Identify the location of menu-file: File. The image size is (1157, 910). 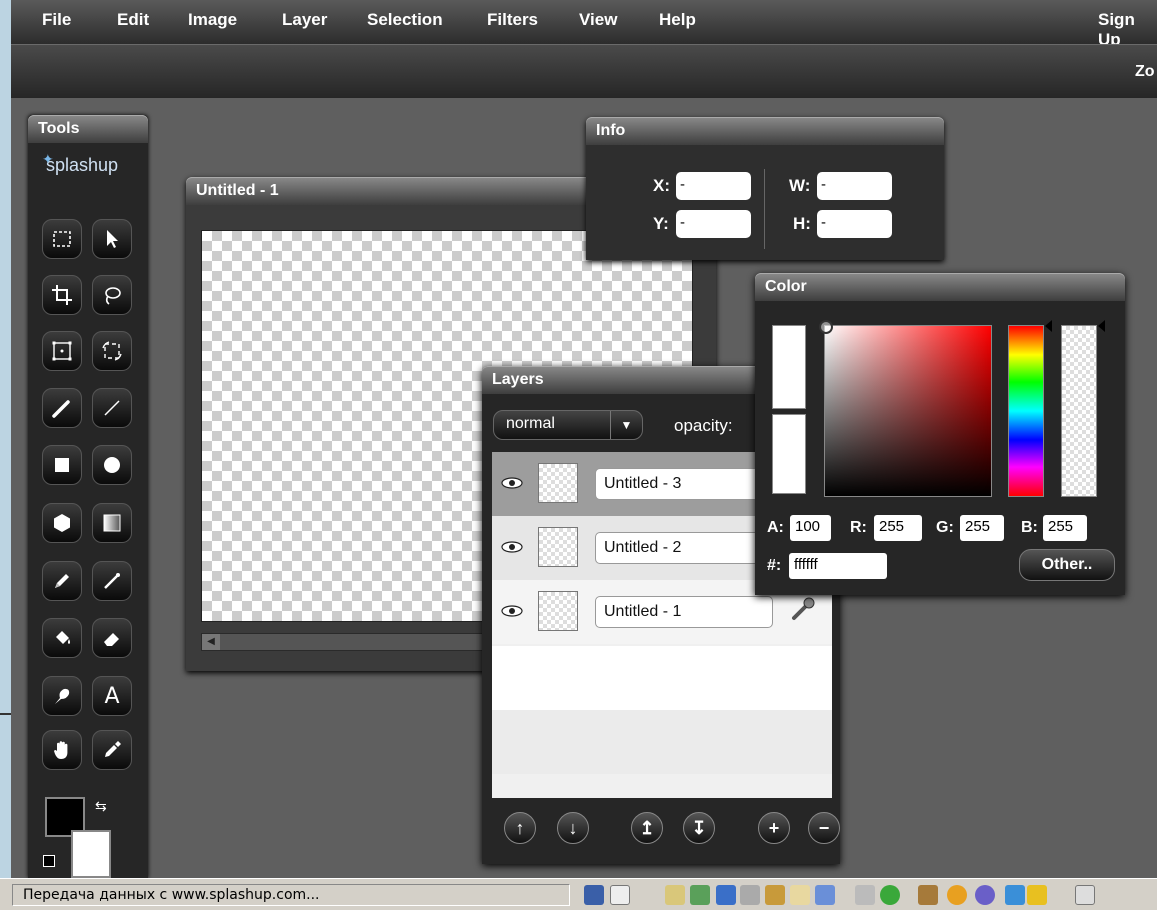
(56, 20).